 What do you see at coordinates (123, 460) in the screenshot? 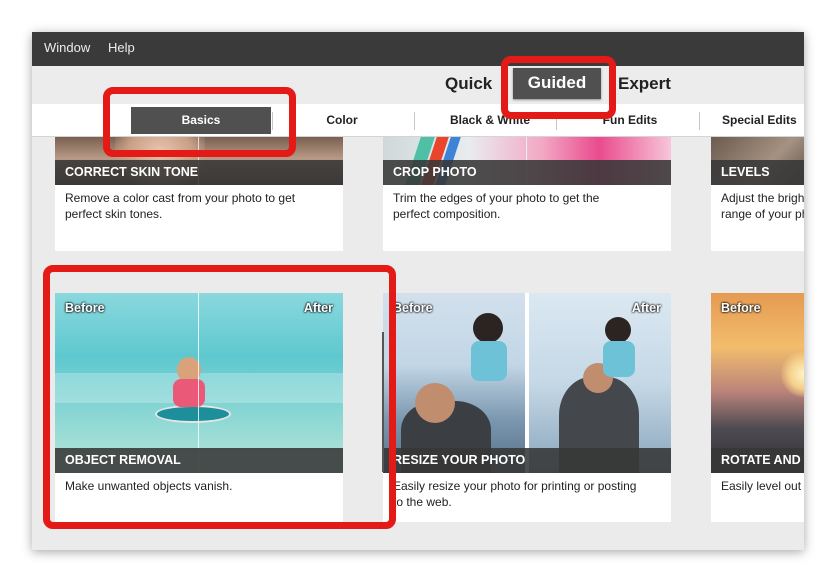
I see `card-title: OBJECT REMOVAL` at bounding box center [123, 460].